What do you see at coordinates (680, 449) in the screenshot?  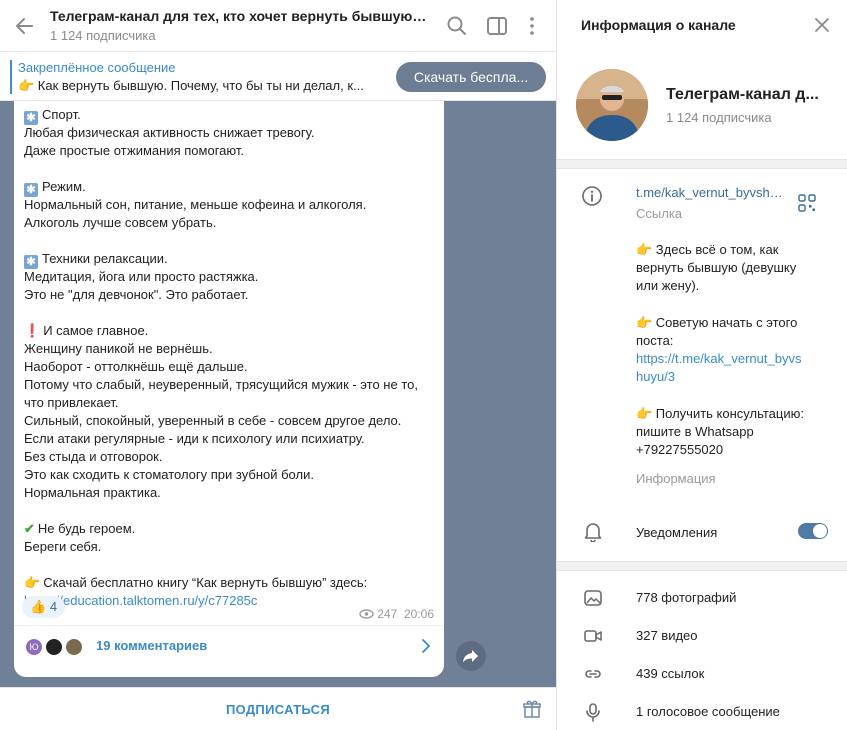 I see `description-line: +79227555020` at bounding box center [680, 449].